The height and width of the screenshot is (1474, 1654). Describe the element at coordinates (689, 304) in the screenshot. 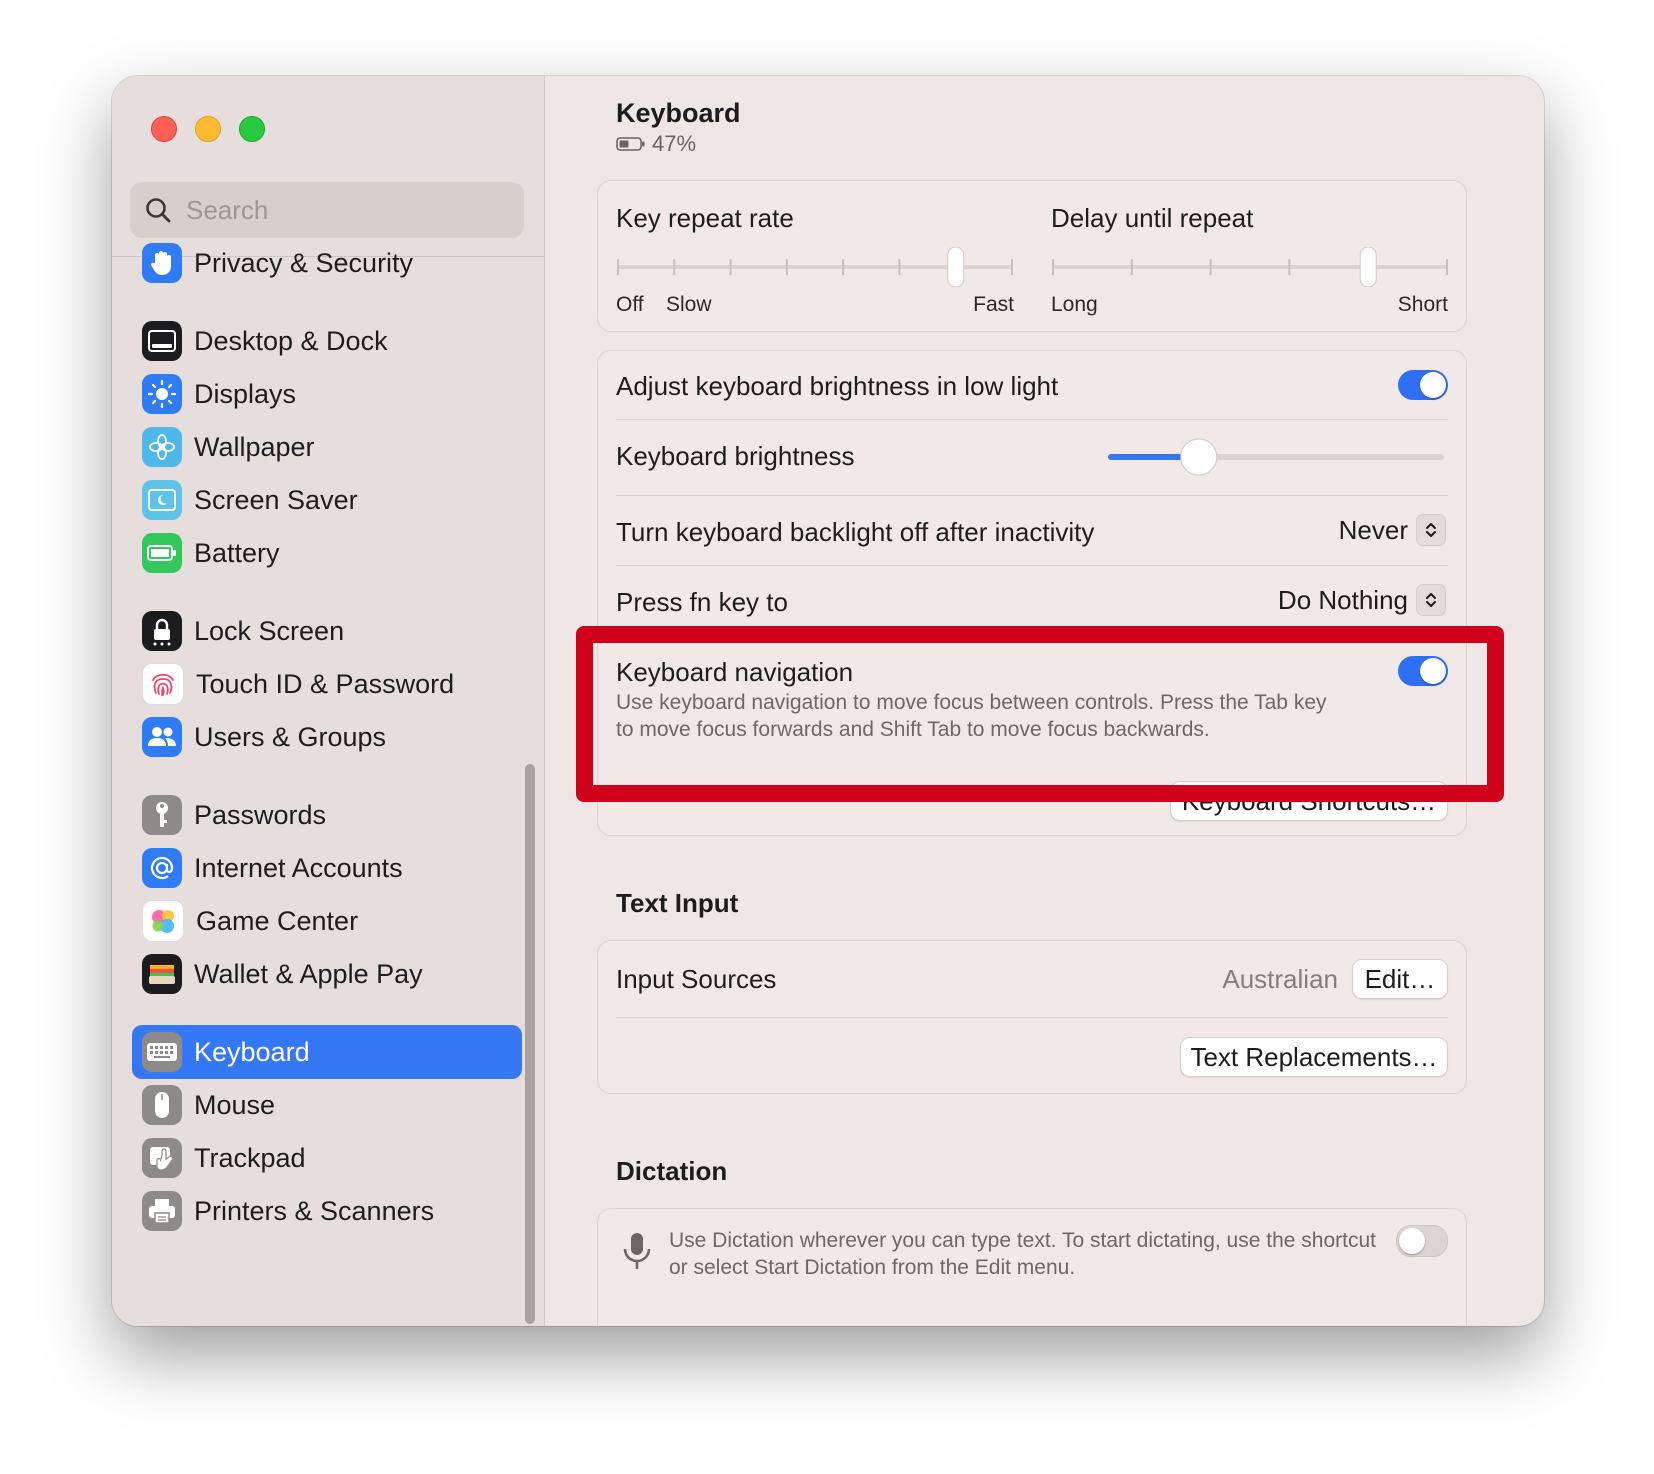

I see `key-repeat-slow-label: Slow` at that location.